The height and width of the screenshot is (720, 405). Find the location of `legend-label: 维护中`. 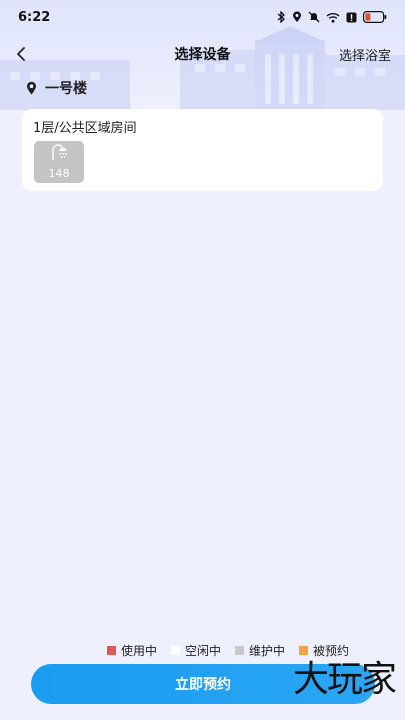

legend-label: 维护中 is located at coordinates (266, 651).